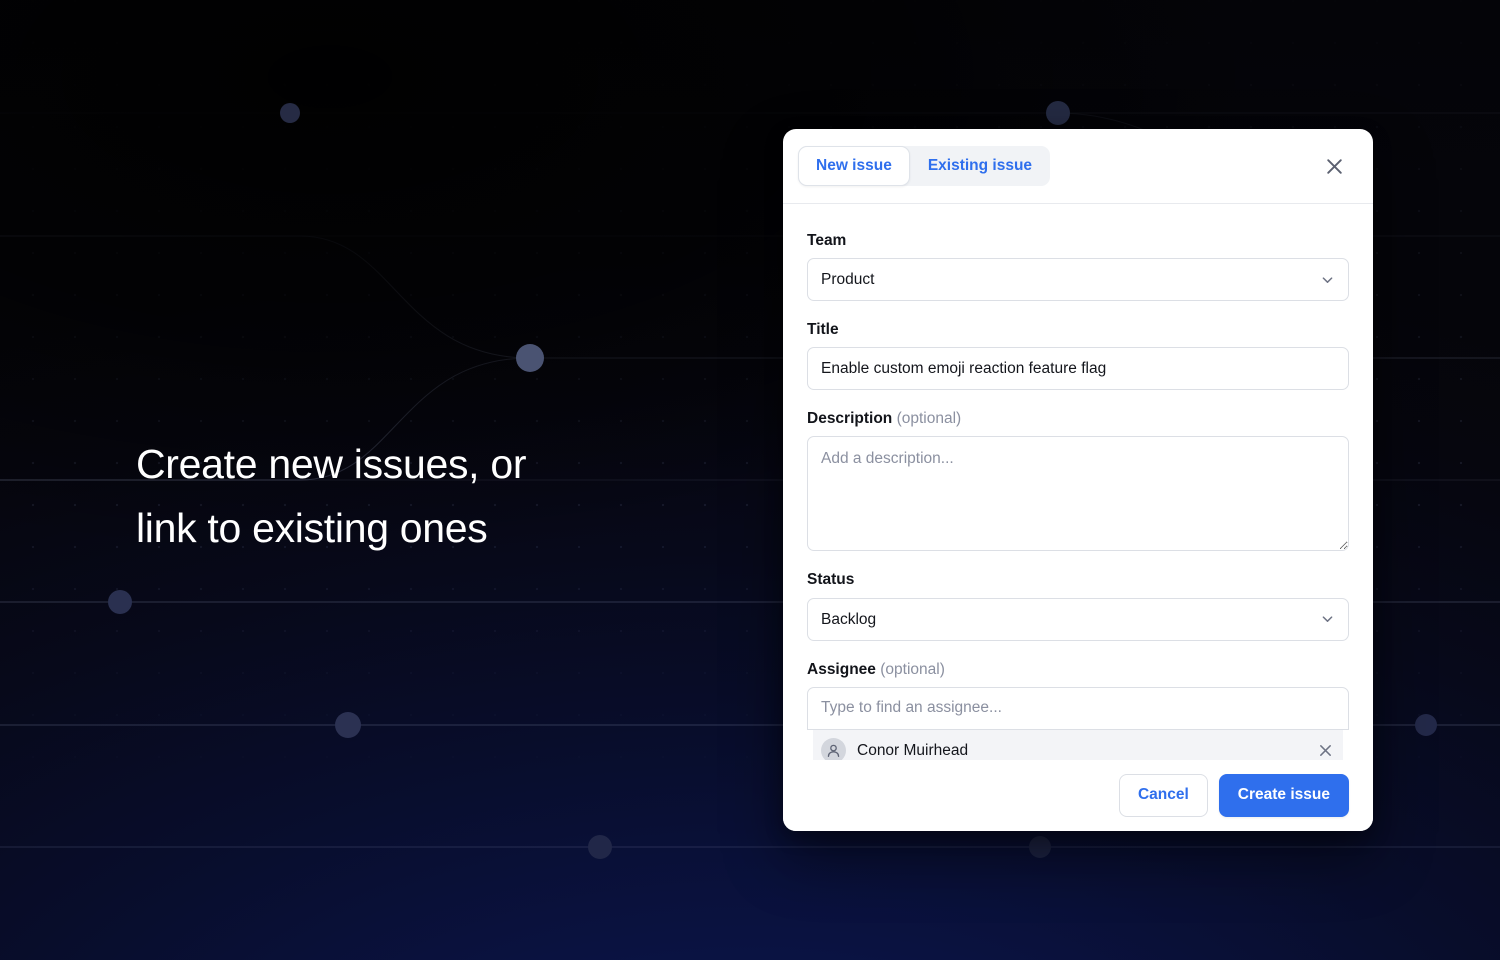 The image size is (1500, 960). I want to click on team-select-wrap: Product, so click(1078, 280).